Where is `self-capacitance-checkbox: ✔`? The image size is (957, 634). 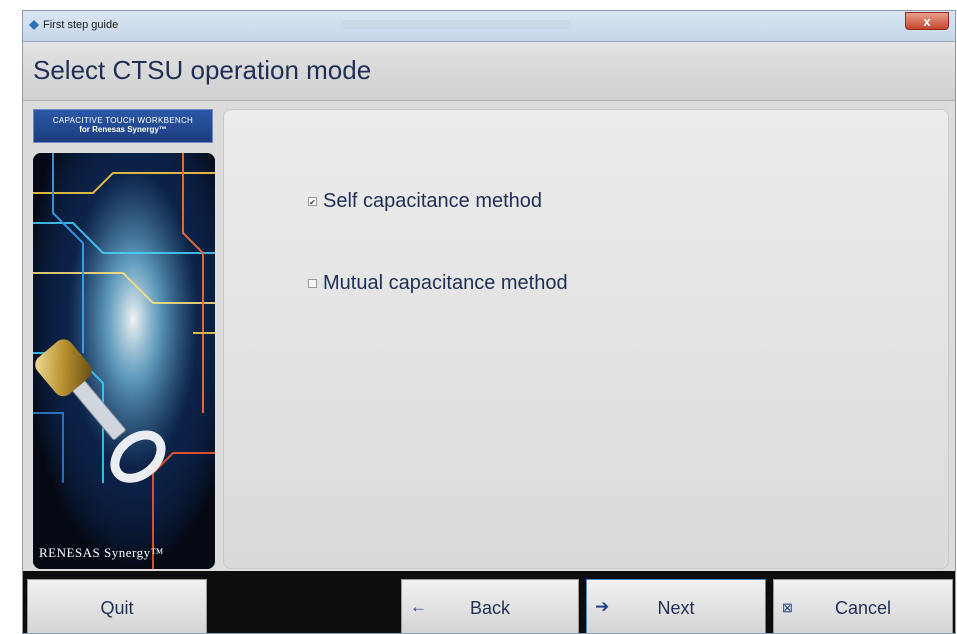
self-capacitance-checkbox: ✔ is located at coordinates (312, 202).